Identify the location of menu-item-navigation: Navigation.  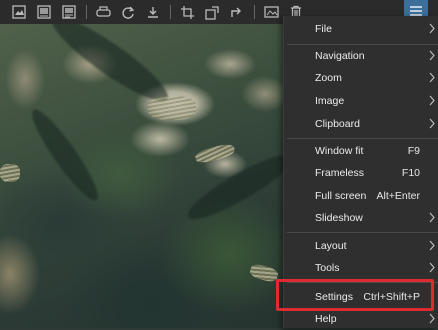
(361, 56).